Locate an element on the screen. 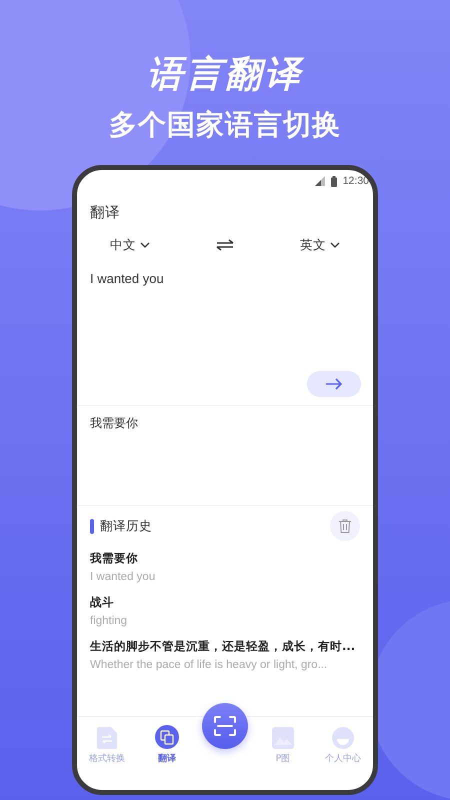 The height and width of the screenshot is (800, 450). trash-icon is located at coordinates (345, 526).